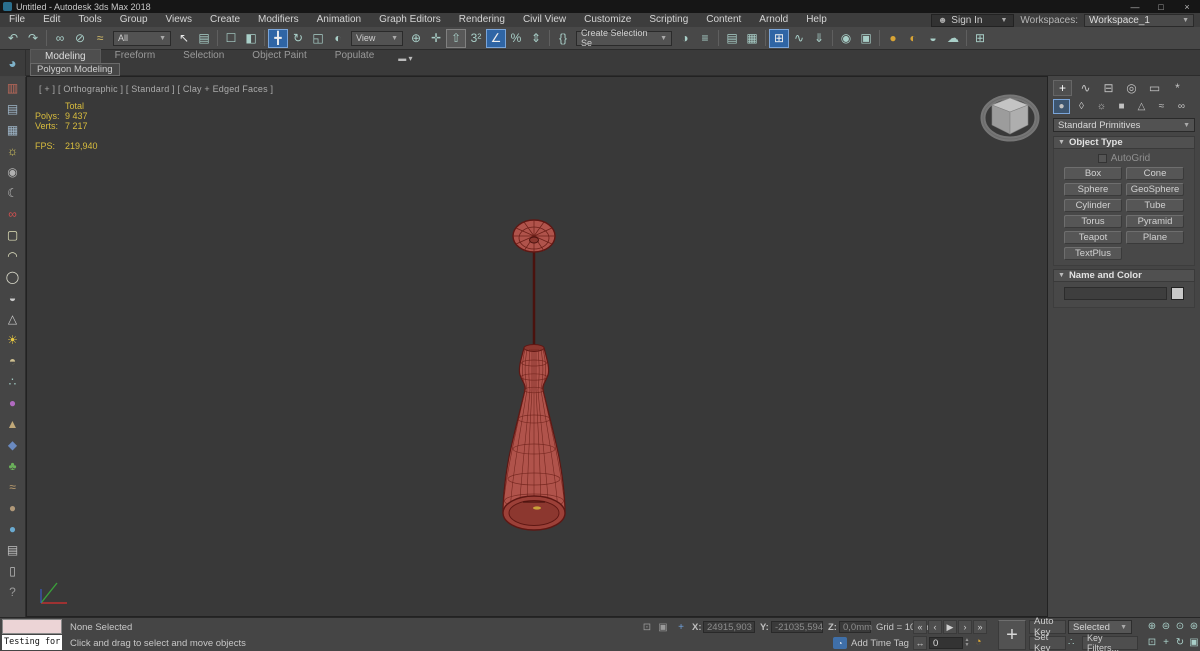  I want to click on layer-explorer-icon: ▦, so click(752, 38).